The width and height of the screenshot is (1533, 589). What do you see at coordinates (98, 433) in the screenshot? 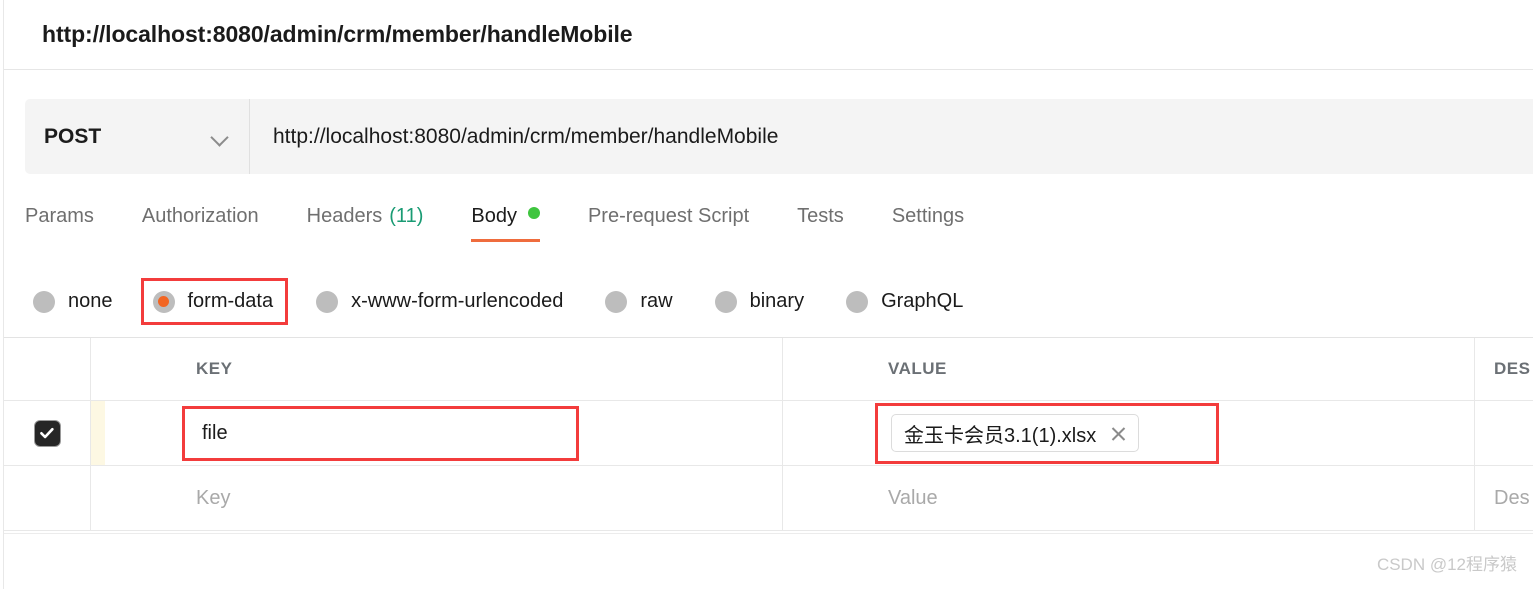
I see `row-edit-indicator` at bounding box center [98, 433].